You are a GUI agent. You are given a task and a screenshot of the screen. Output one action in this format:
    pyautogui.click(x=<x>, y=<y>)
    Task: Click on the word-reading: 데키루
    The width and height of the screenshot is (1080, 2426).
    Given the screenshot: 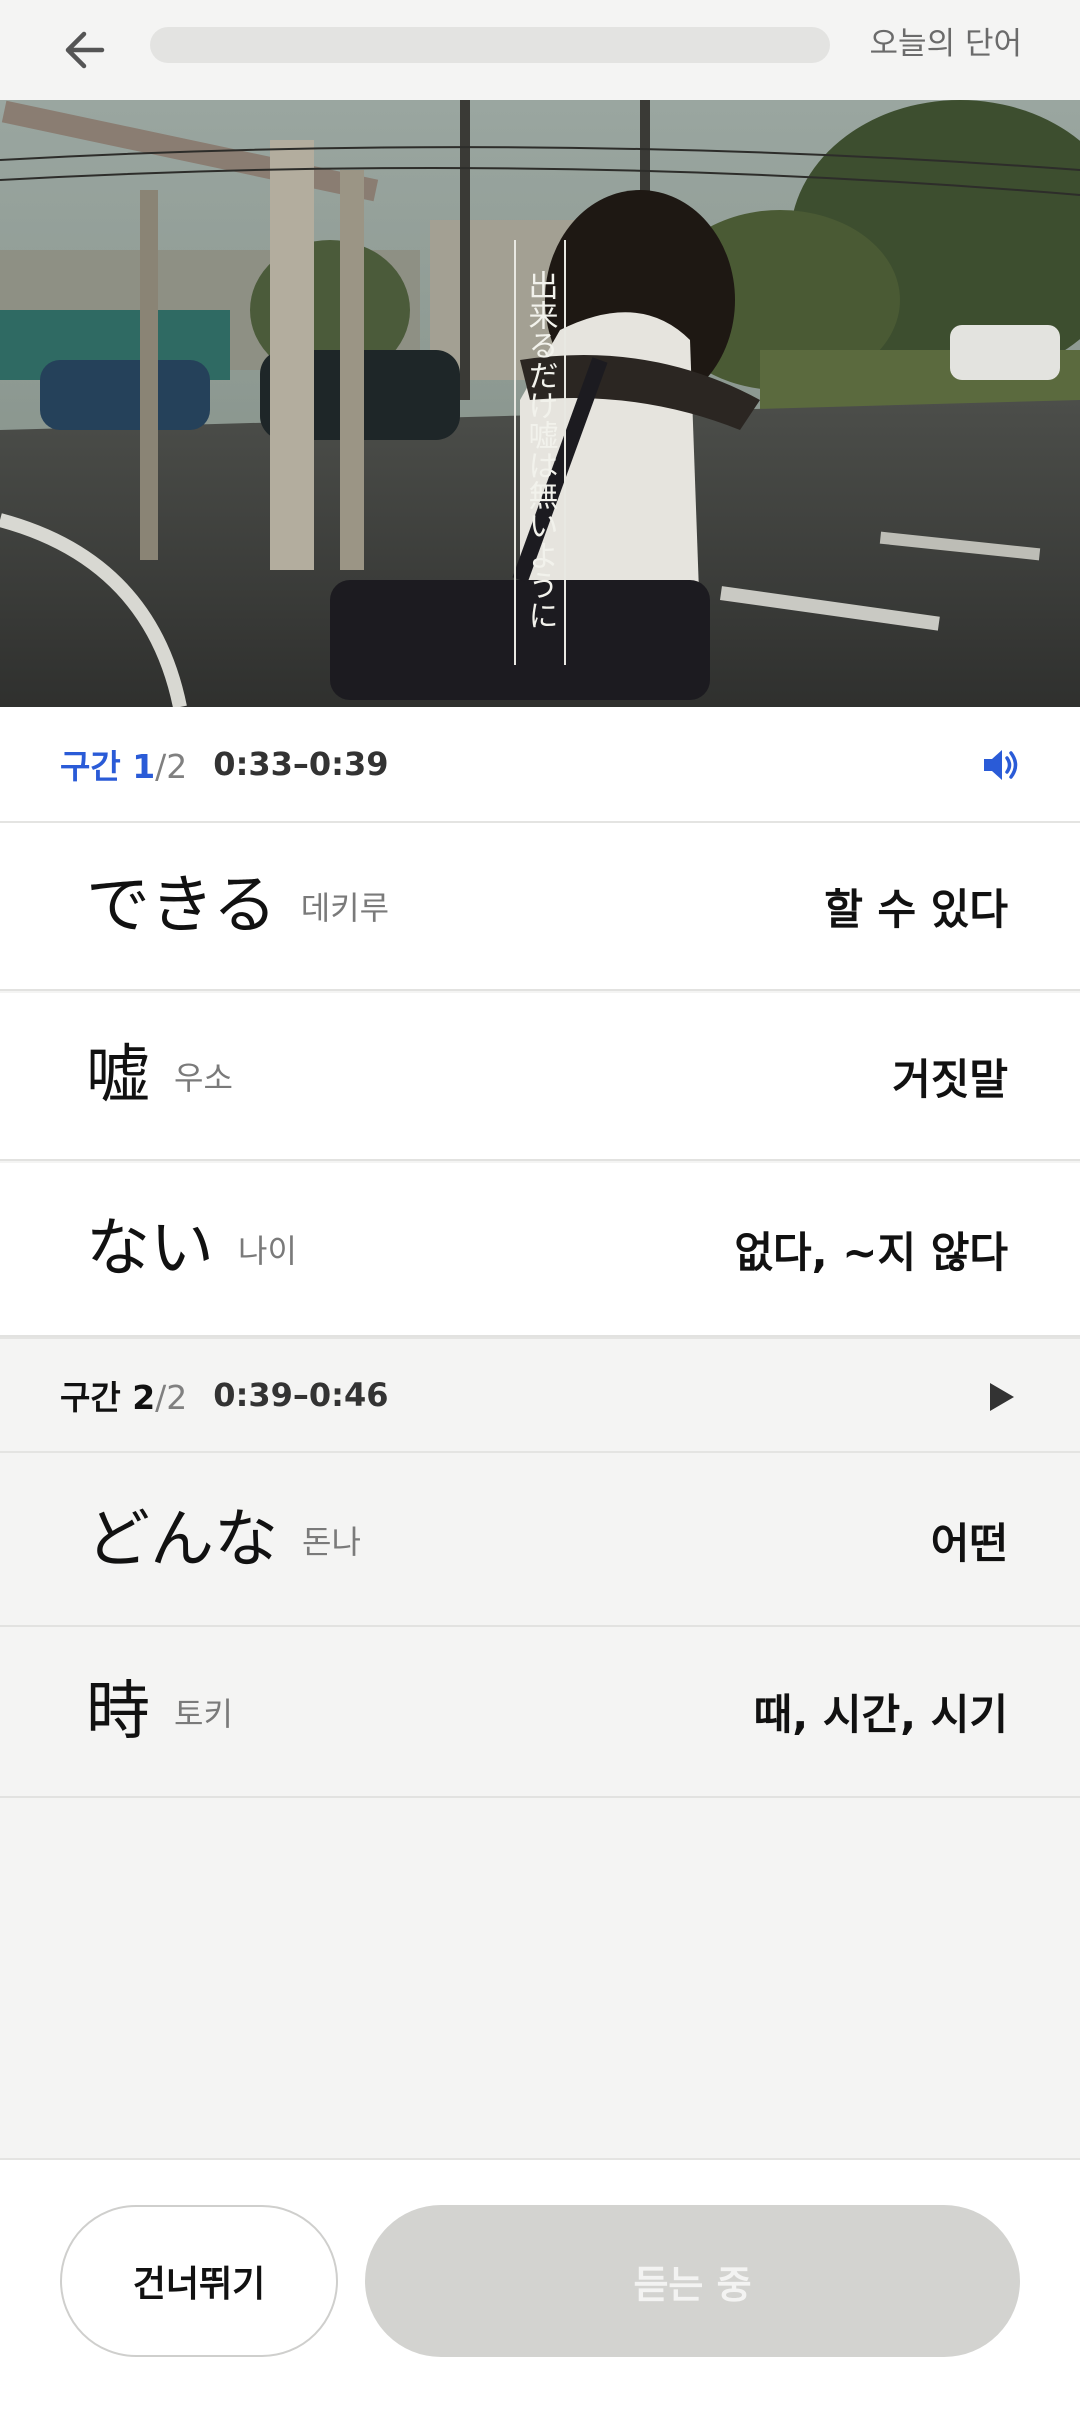 What is the action you would take?
    pyautogui.click(x=345, y=908)
    